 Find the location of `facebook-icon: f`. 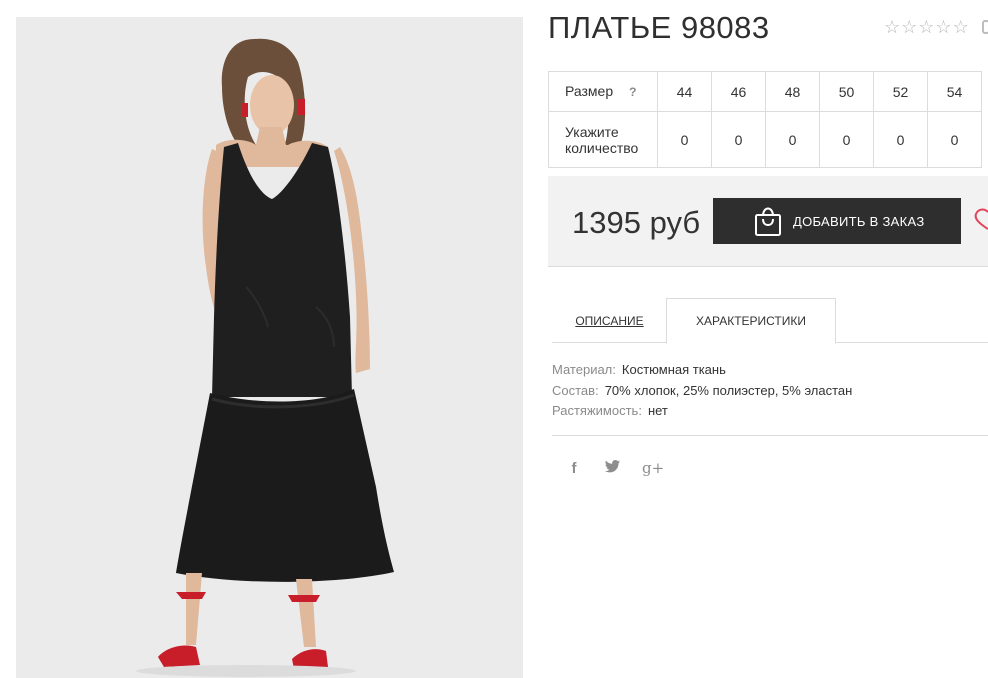

facebook-icon: f is located at coordinates (574, 468).